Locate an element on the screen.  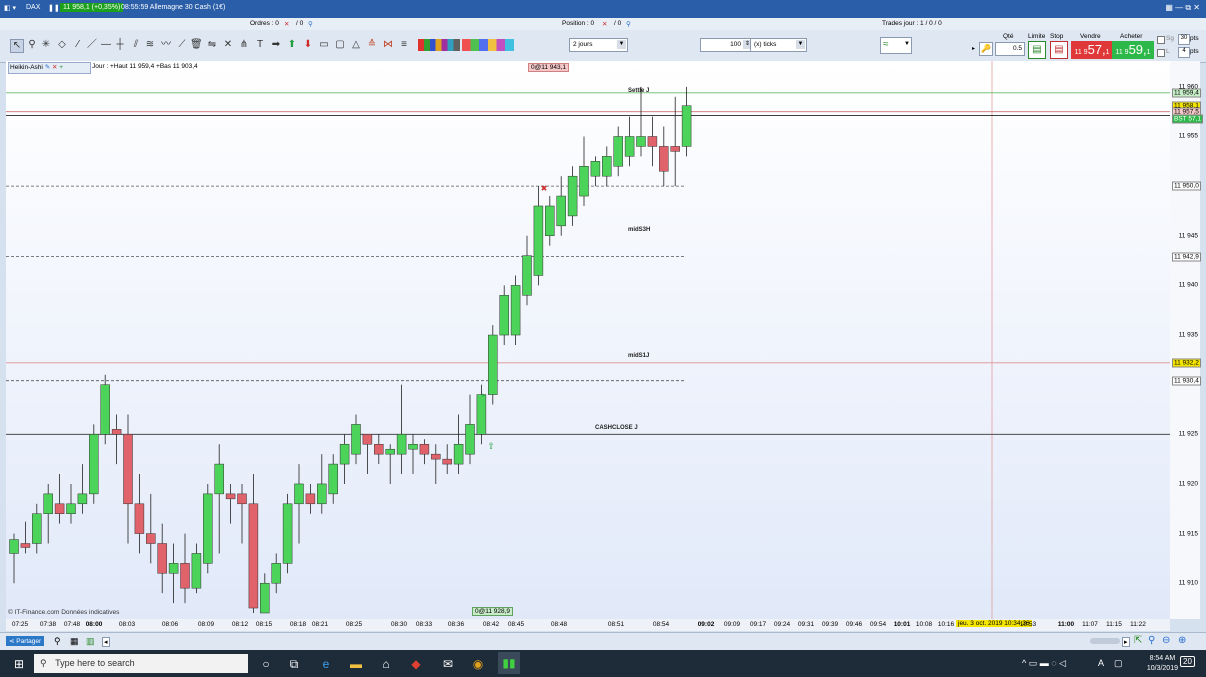
keyboard-icon: ▢ is located at coordinates (1118, 663).